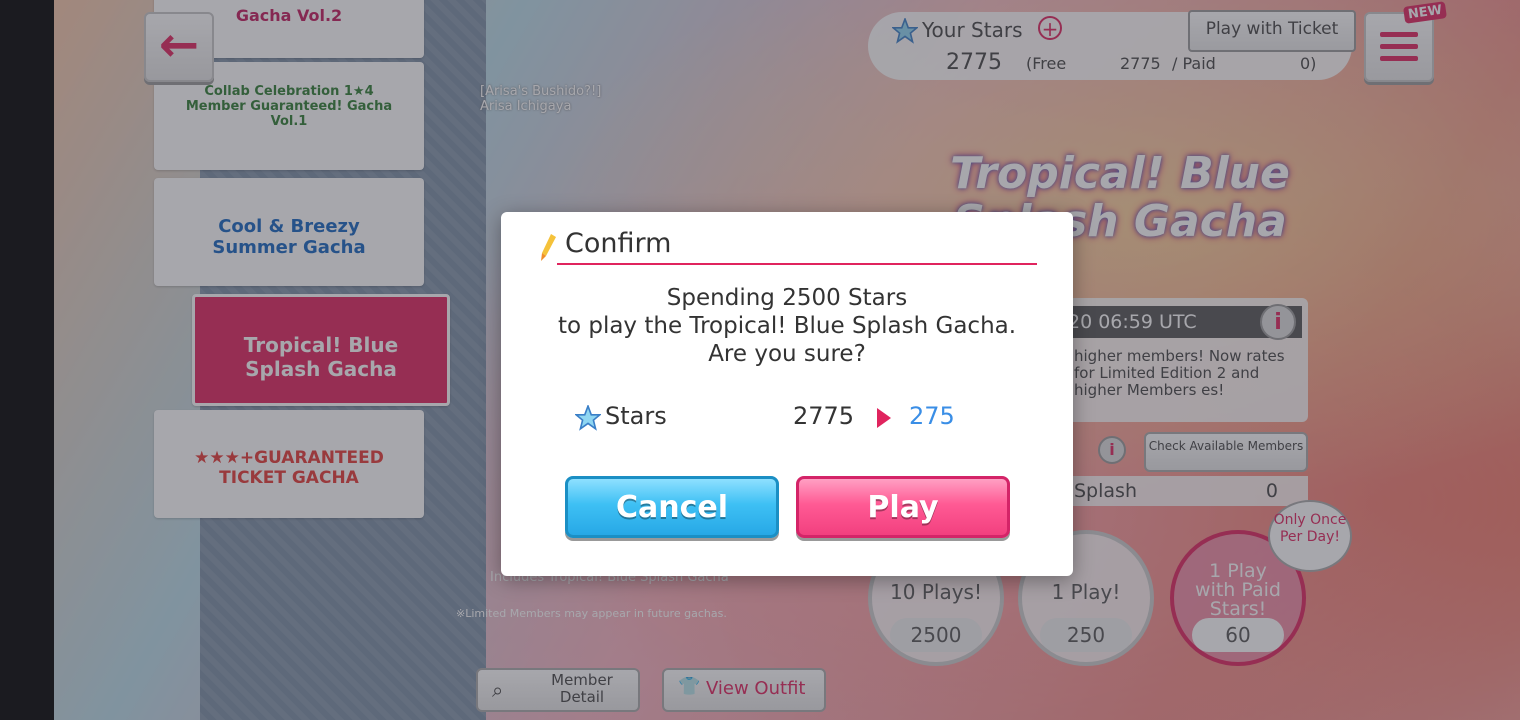  I want to click on stars-before: 2775, so click(824, 416).